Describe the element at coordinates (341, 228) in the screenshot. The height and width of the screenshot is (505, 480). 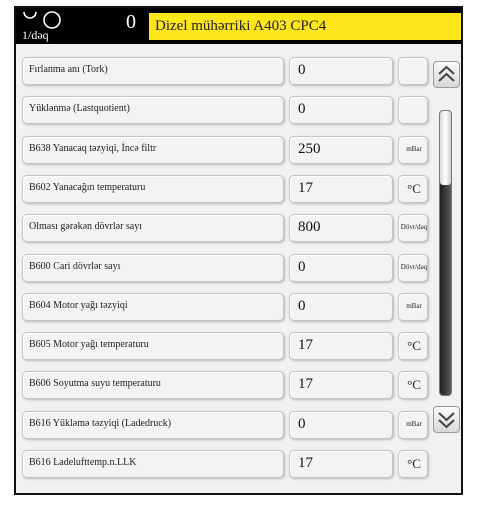
I see `parameter-value-field: 800` at that location.